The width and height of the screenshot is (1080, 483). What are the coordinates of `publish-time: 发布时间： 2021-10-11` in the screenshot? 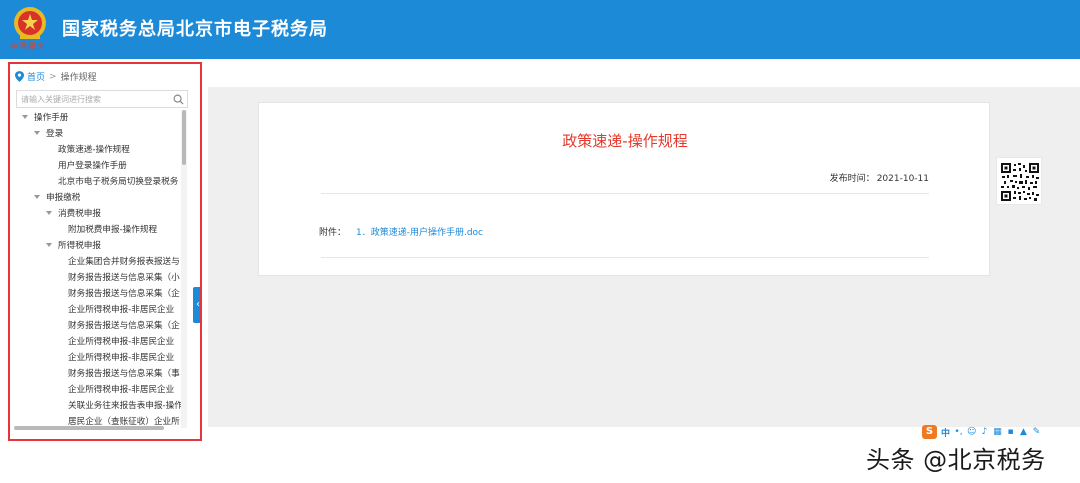 It's located at (879, 177).